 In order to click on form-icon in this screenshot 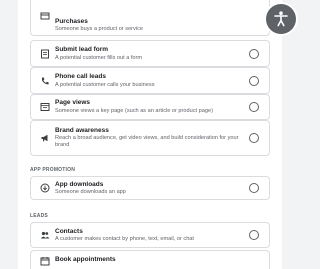, I will do `click(45, 54)`.